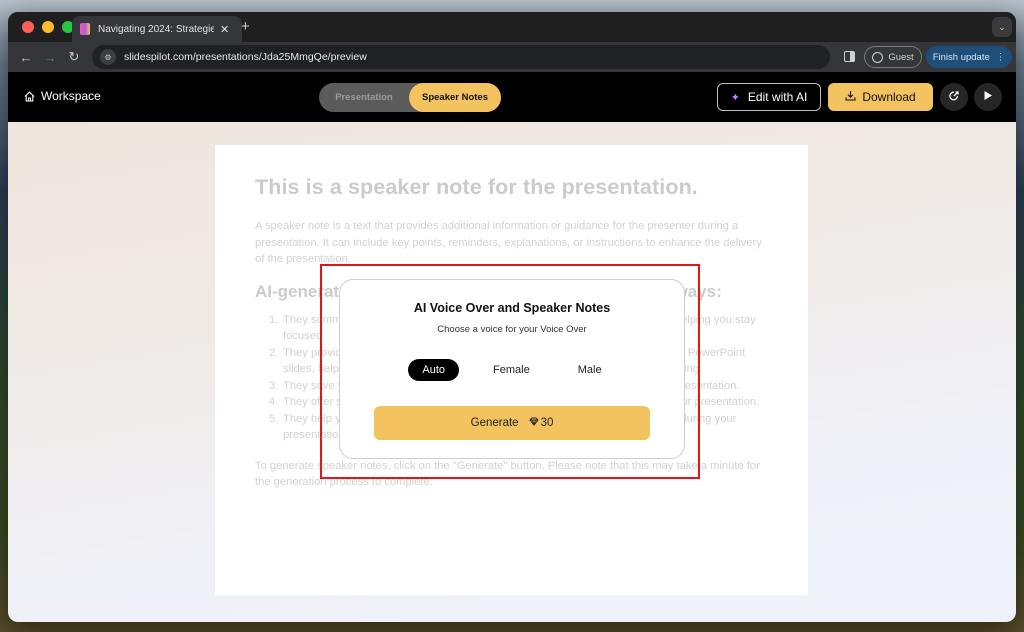  I want to click on edit-with-ai-button: ✦ Edit with AI, so click(769, 97).